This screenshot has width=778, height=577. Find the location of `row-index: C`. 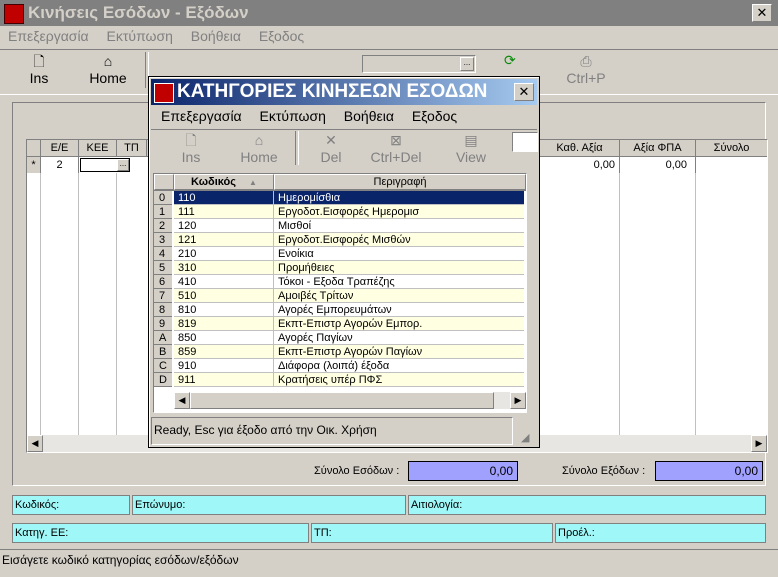

row-index: C is located at coordinates (163, 366).